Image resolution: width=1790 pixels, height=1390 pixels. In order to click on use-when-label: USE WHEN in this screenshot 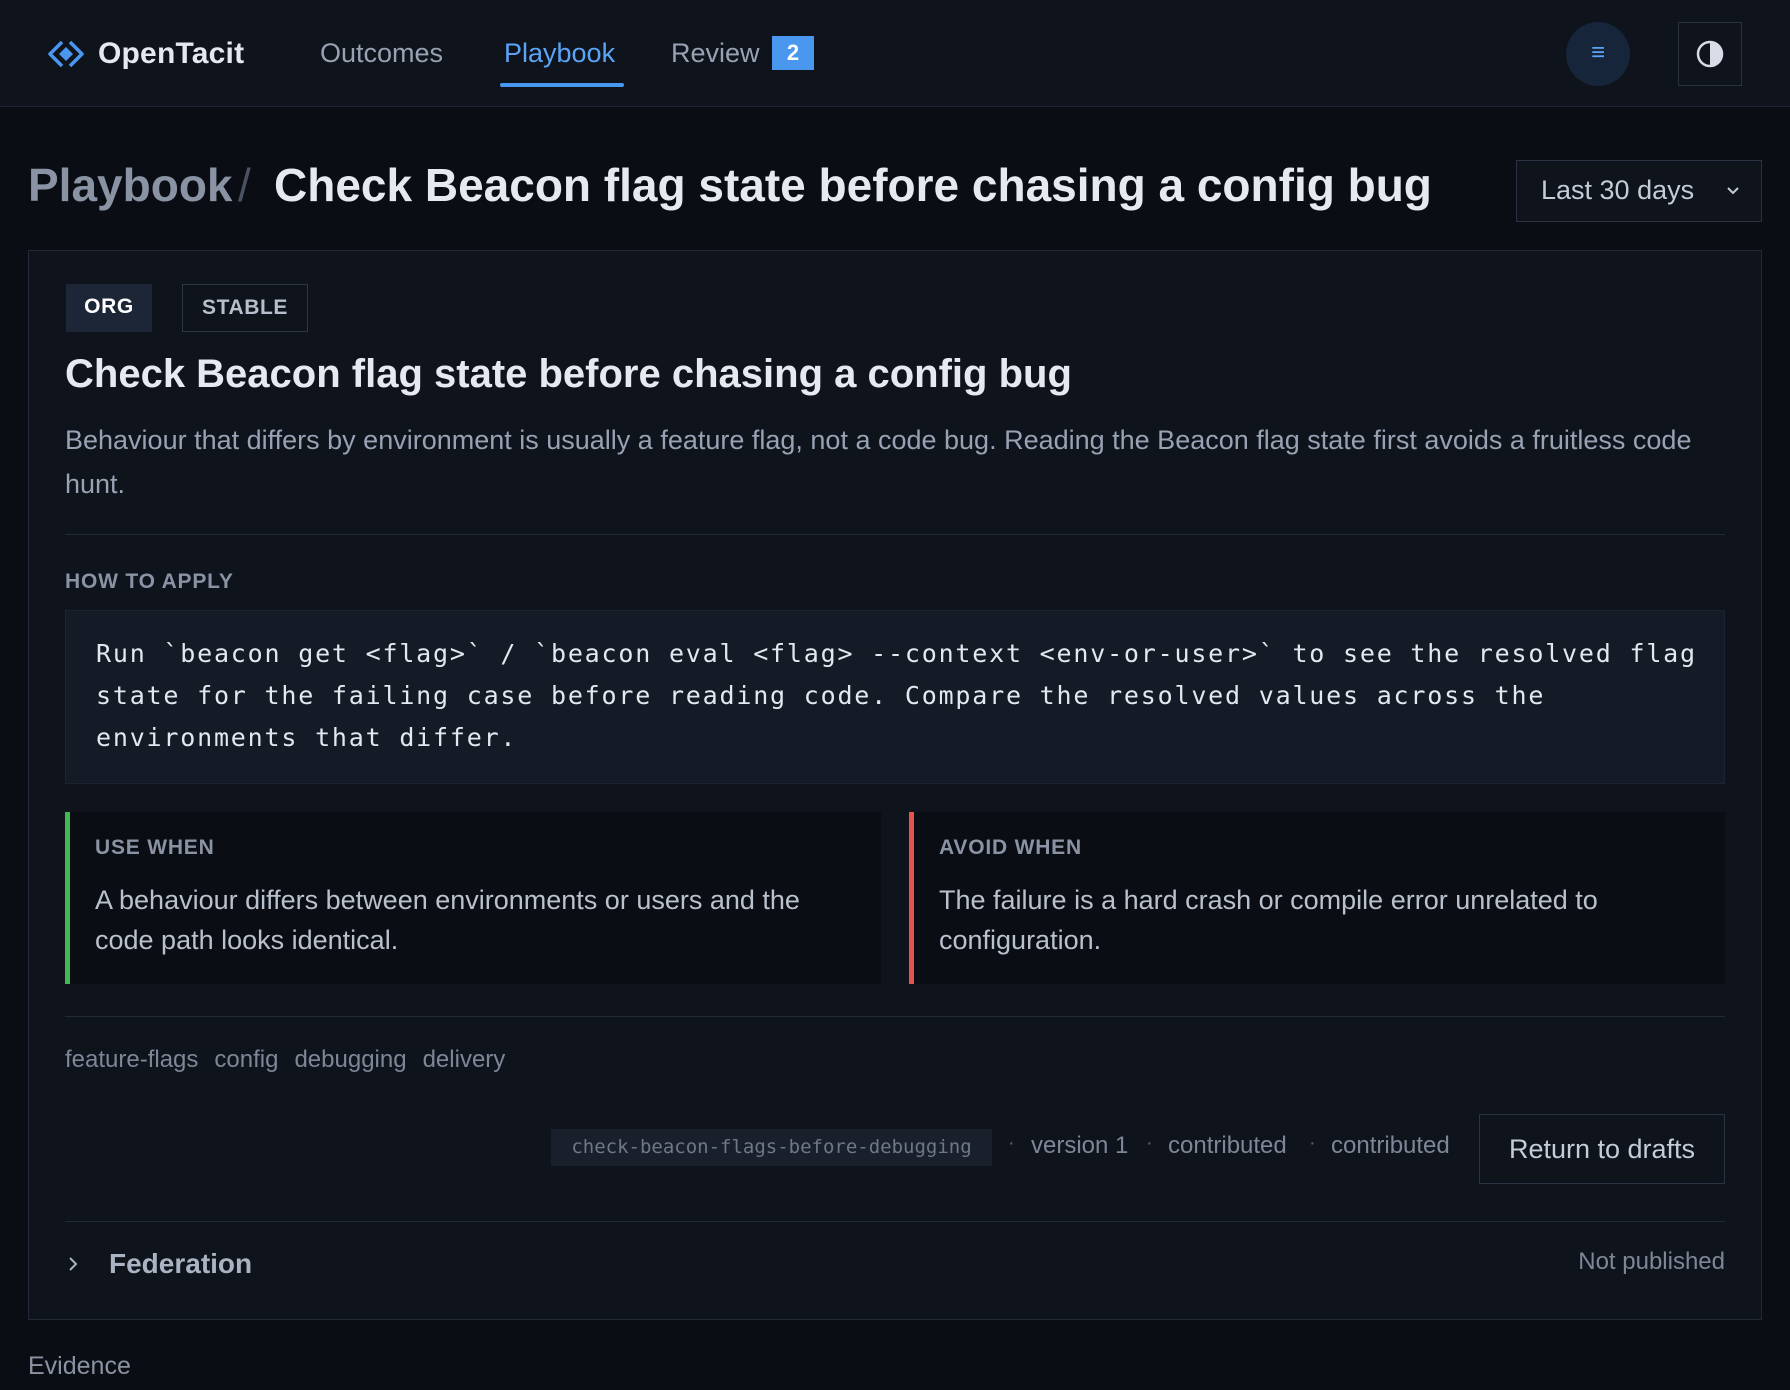, I will do `click(155, 847)`.